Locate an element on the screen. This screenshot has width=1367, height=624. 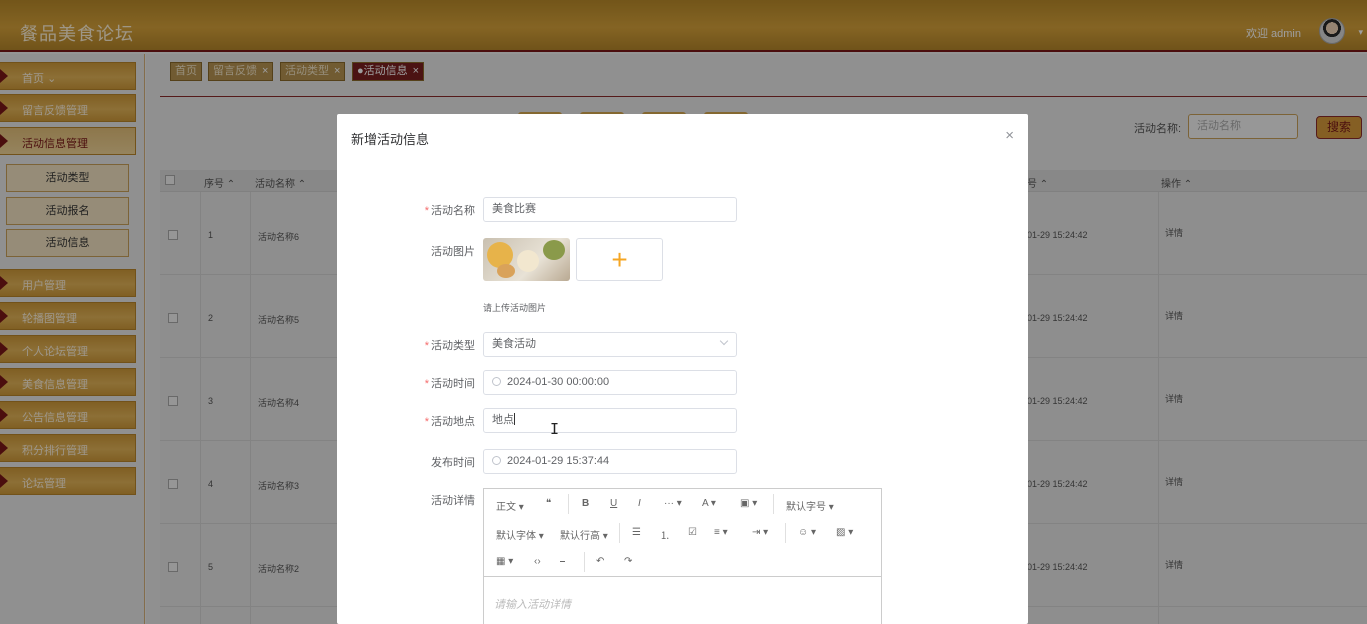
publish-time-picker: 2024-01-29 15:37:44 is located at coordinates (610, 461).